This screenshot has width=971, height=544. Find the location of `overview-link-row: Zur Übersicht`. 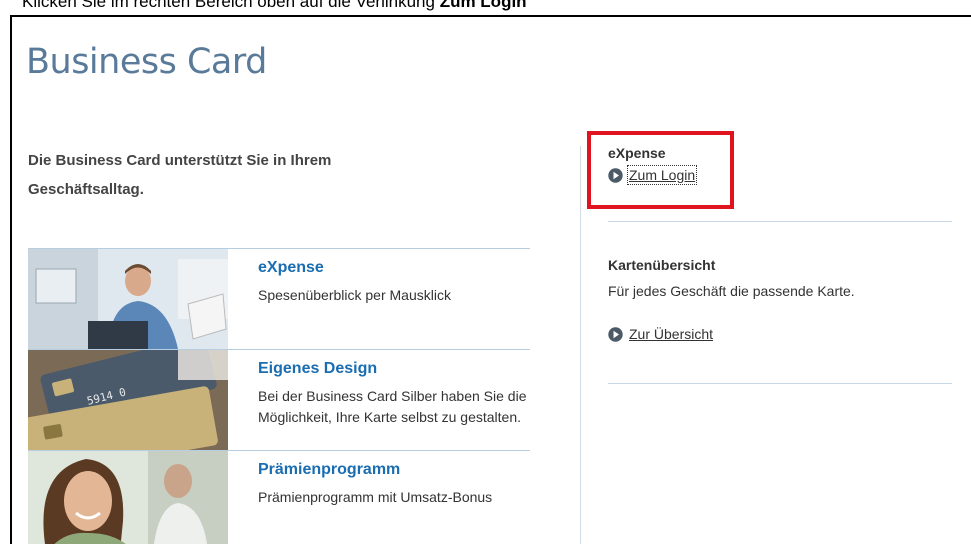

overview-link-row: Zur Übersicht is located at coordinates (731, 334).